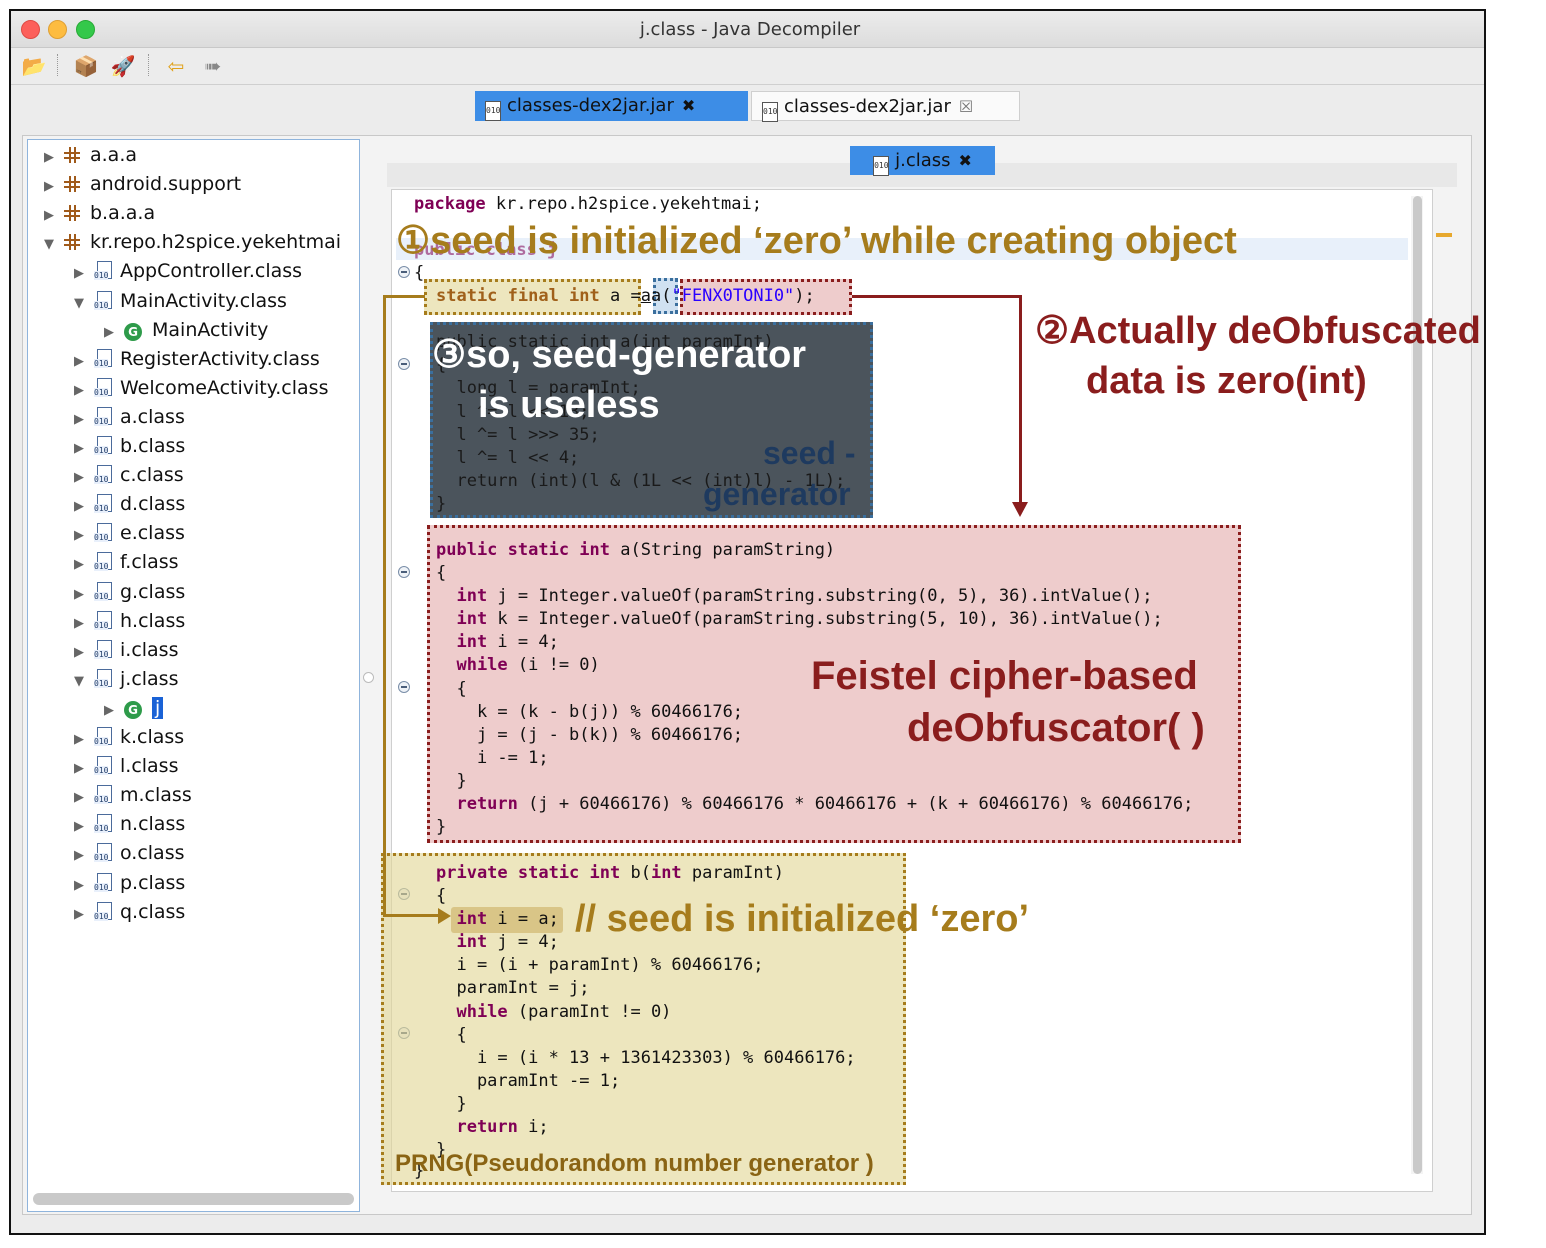  I want to click on tree-item-label: l.class, so click(149, 766).